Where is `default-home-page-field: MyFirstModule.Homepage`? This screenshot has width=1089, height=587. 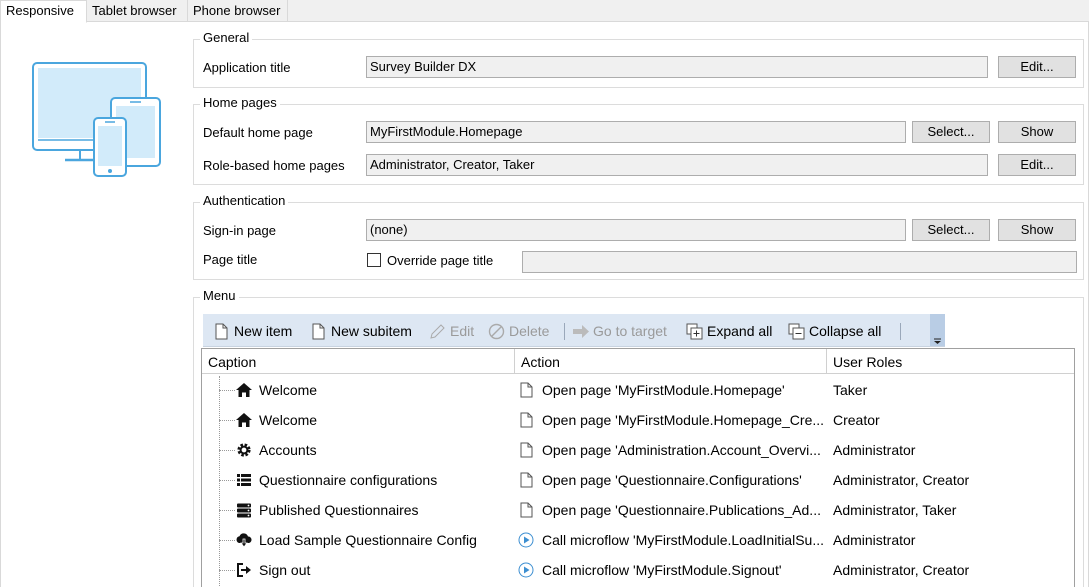 default-home-page-field: MyFirstModule.Homepage is located at coordinates (636, 132).